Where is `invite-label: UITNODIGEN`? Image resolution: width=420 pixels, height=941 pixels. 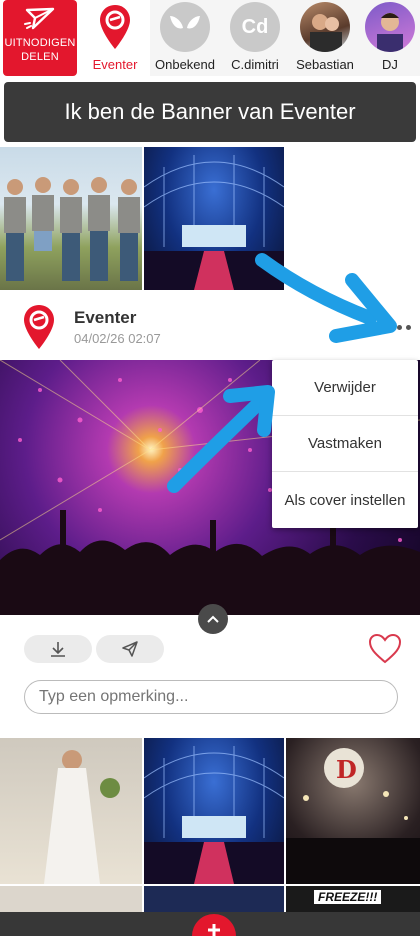
invite-label: UITNODIGEN is located at coordinates (40, 43).